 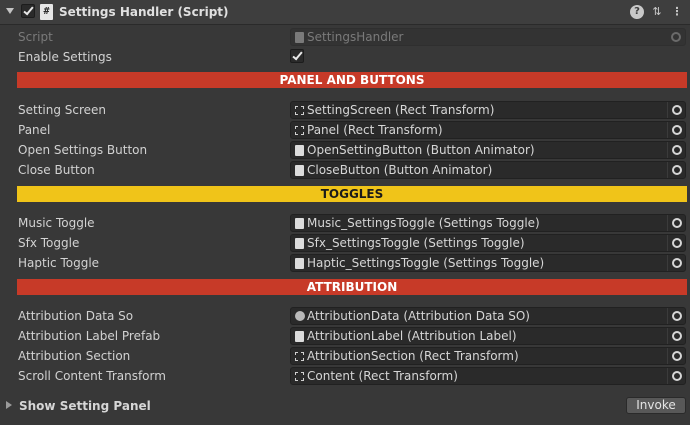 I want to click on panel-and-buttons-header: PANEL AND BUTTONS, so click(x=352, y=80).